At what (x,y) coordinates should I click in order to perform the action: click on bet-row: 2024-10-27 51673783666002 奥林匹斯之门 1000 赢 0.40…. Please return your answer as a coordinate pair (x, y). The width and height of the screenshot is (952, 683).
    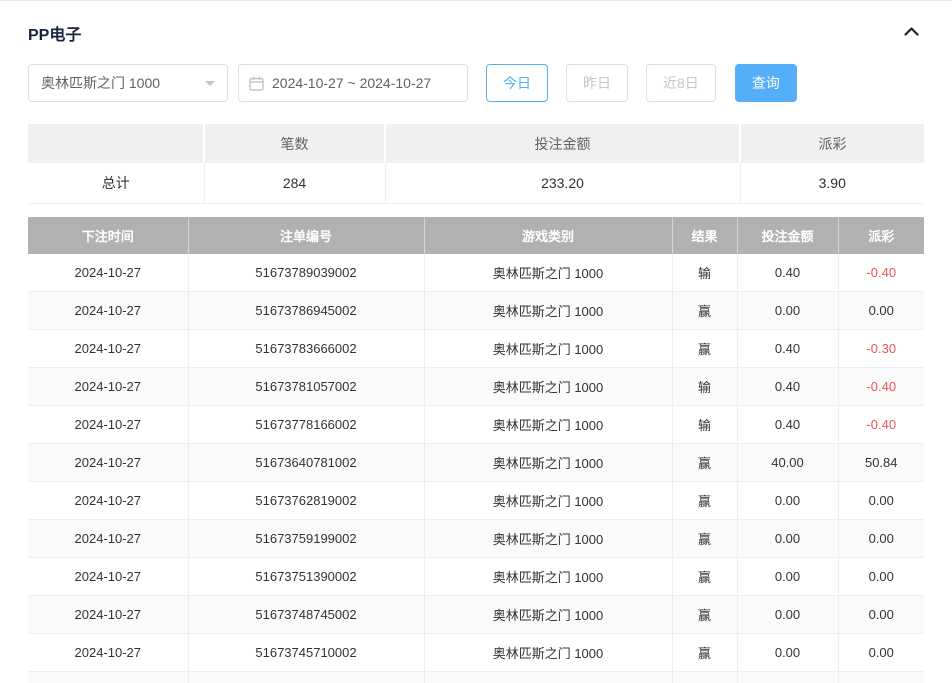
    Looking at the image, I should click on (476, 348).